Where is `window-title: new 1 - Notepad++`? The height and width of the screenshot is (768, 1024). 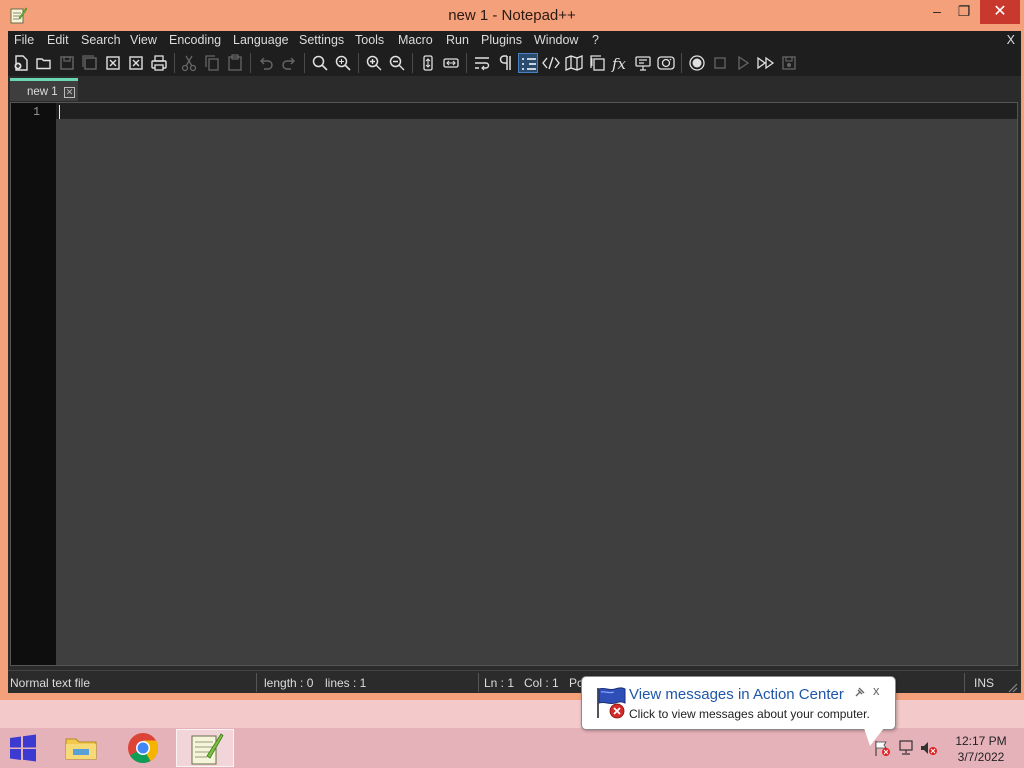 window-title: new 1 - Notepad++ is located at coordinates (512, 15).